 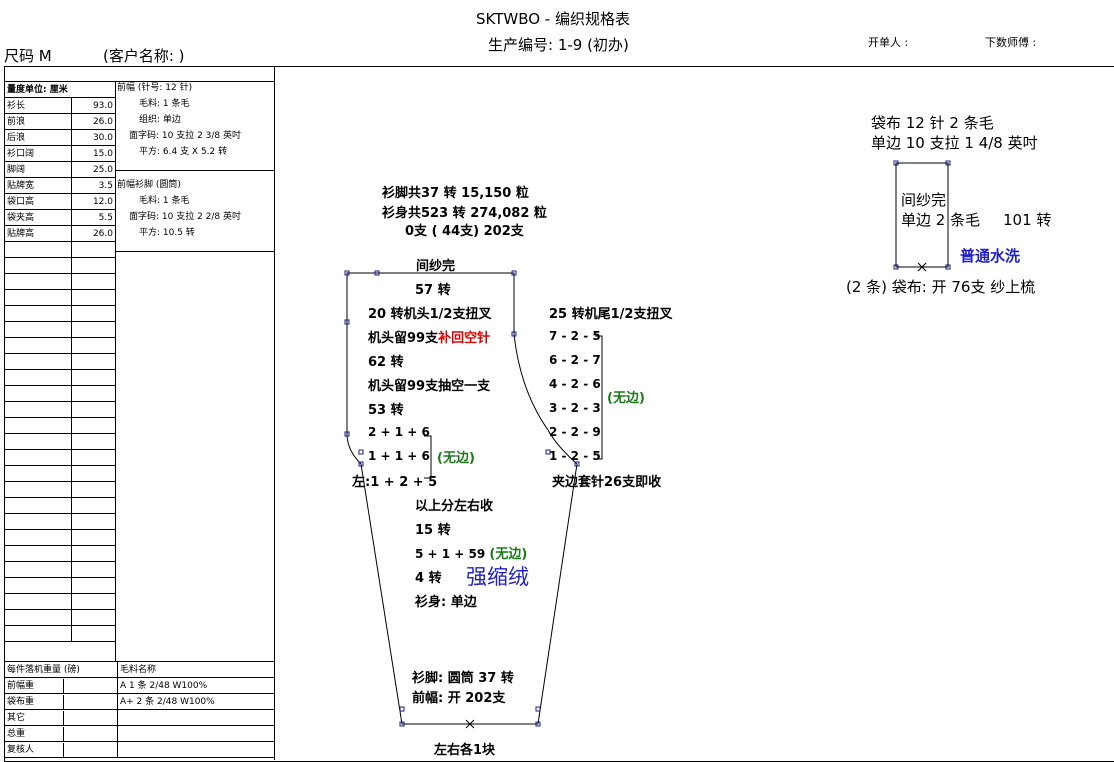 I want to click on right-step-1: 7 - 2 - 5, so click(x=575, y=336).